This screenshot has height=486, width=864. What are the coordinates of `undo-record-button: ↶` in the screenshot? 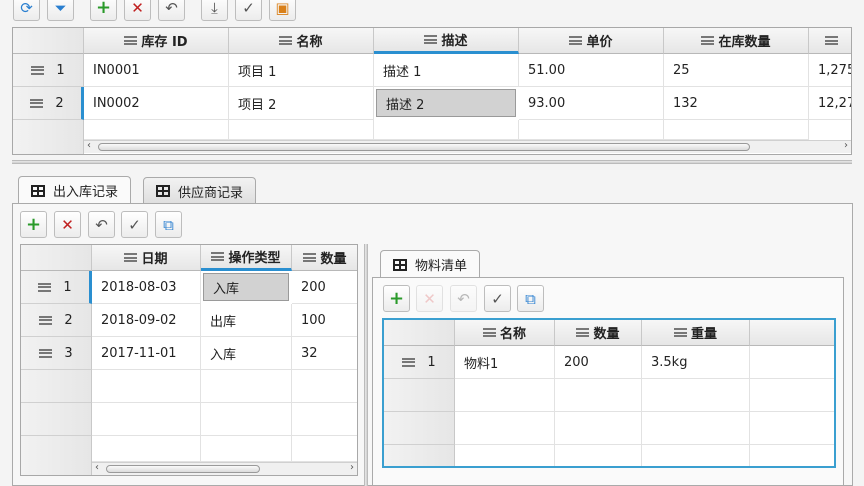 It's located at (101, 224).